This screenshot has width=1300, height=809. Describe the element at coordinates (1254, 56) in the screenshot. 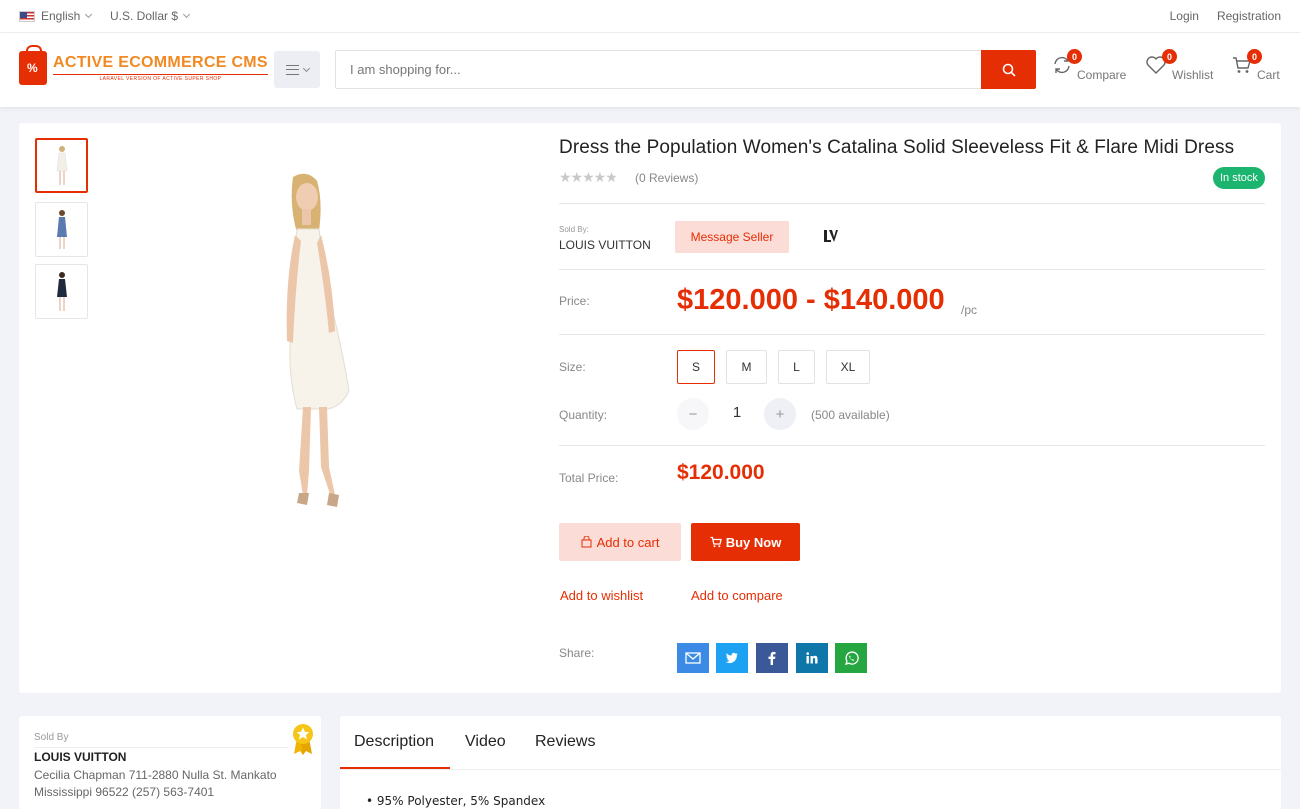

I see `cart-count-badge: 0` at that location.